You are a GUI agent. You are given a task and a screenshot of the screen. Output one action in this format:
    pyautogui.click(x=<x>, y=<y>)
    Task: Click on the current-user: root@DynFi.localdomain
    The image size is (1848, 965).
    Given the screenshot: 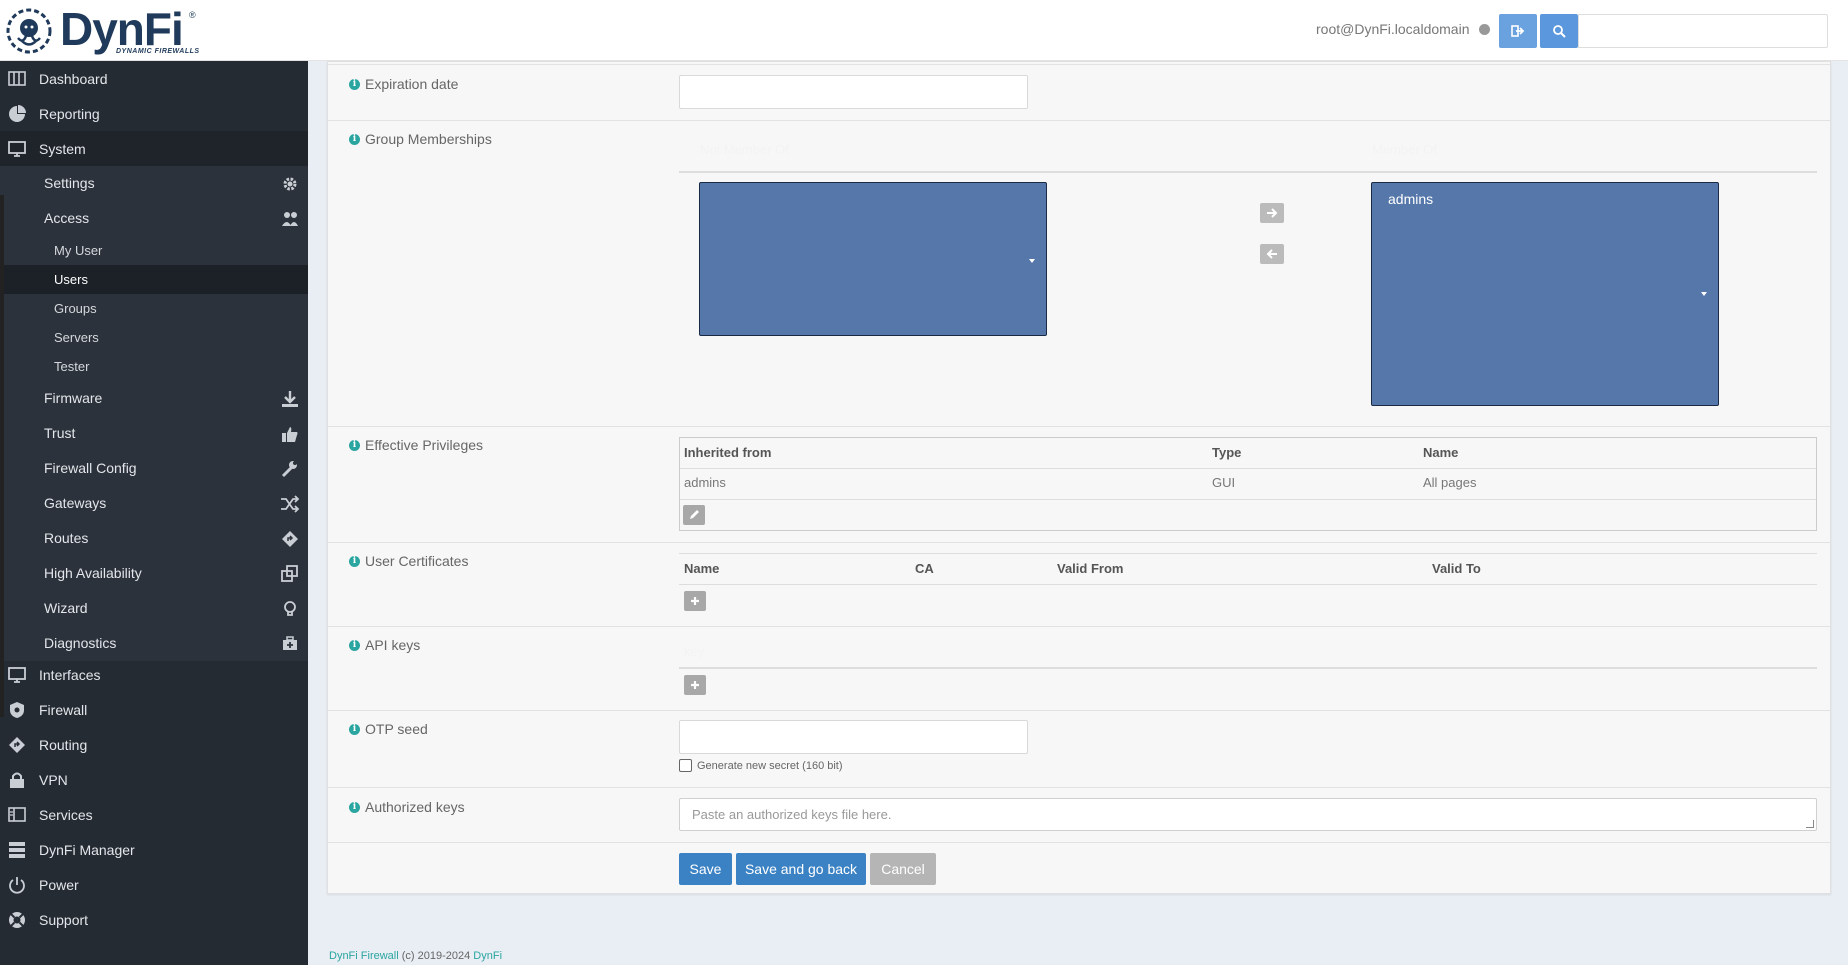 What is the action you would take?
    pyautogui.click(x=1393, y=29)
    